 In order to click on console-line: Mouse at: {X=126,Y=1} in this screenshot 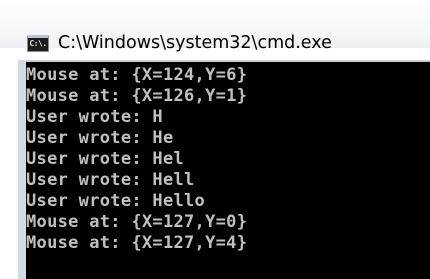, I will do `click(137, 96)`.